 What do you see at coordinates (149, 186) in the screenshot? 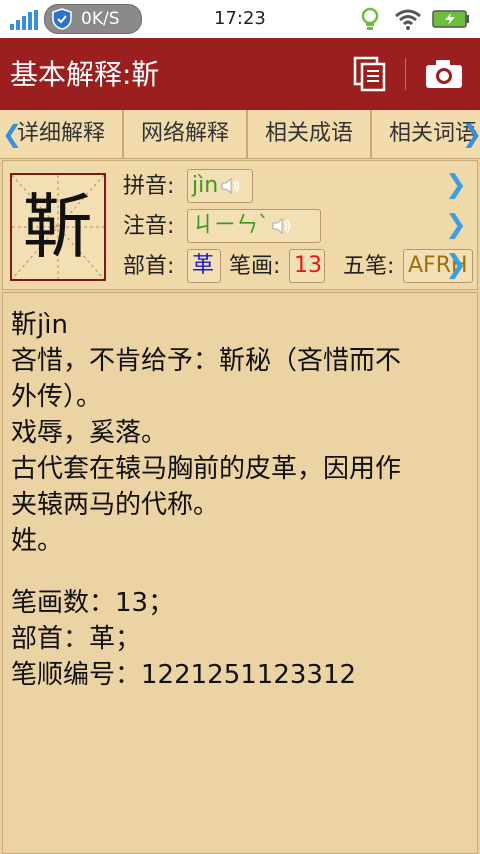
I see `pinyin-label: 拼音:` at bounding box center [149, 186].